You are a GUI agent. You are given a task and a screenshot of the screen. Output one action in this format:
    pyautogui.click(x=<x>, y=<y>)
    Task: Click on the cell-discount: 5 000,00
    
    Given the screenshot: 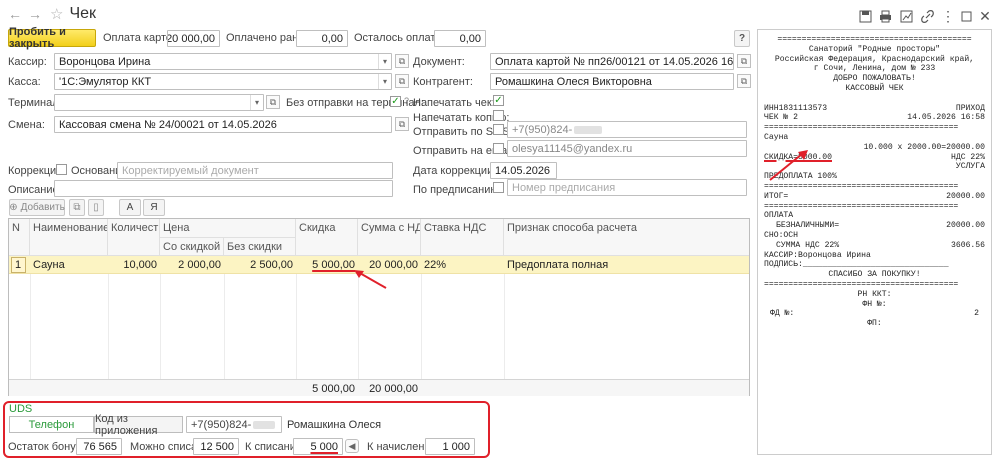 What is the action you would take?
    pyautogui.click(x=327, y=265)
    